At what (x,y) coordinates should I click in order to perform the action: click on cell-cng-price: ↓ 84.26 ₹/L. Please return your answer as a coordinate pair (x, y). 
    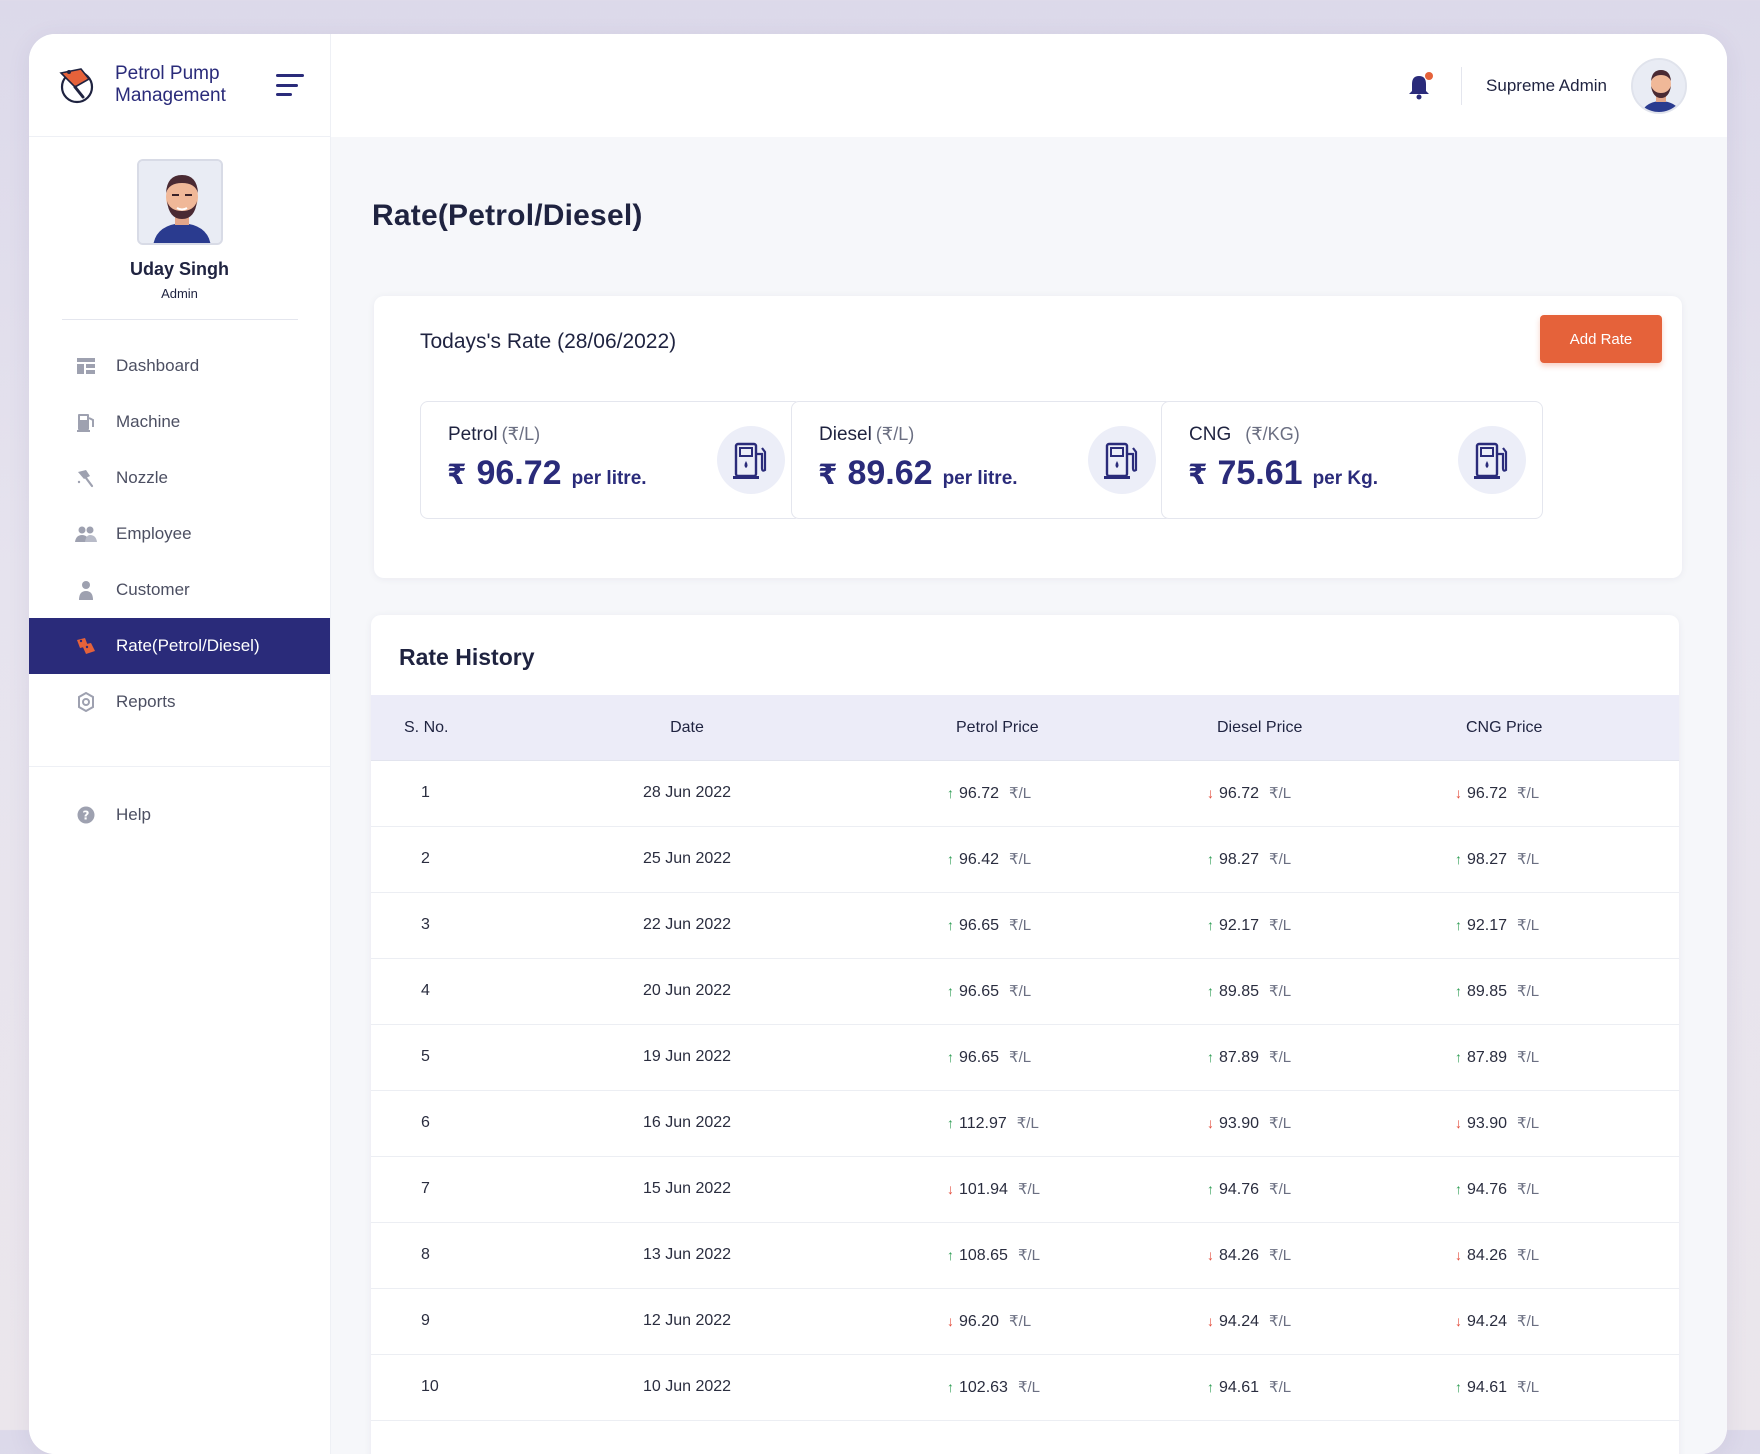
    Looking at the image, I should click on (1497, 1255).